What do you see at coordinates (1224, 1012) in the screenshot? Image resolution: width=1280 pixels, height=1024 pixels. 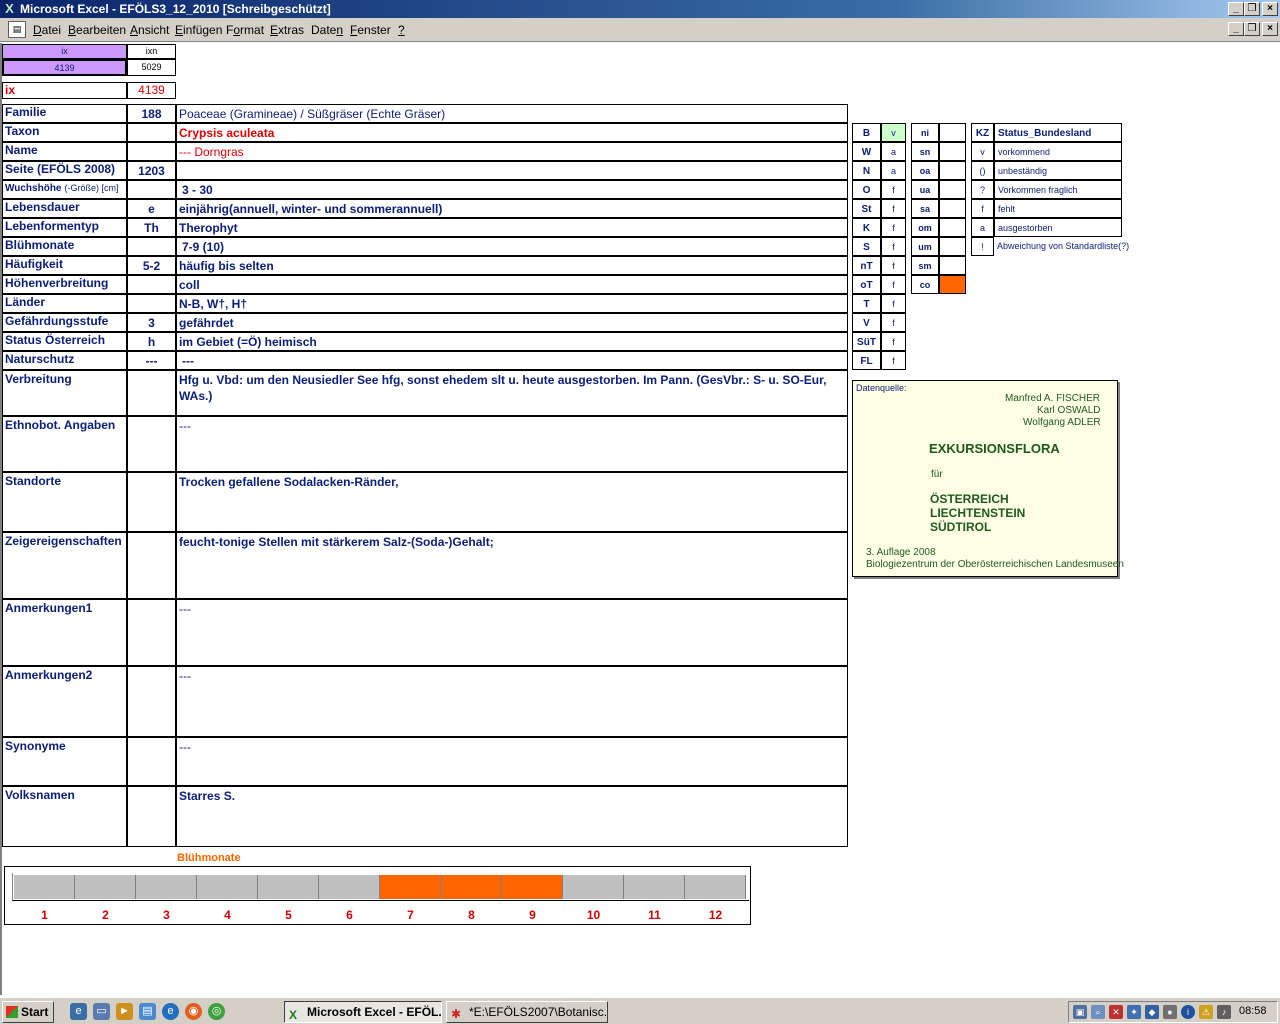 I see `volume-tray-icon: ♪` at bounding box center [1224, 1012].